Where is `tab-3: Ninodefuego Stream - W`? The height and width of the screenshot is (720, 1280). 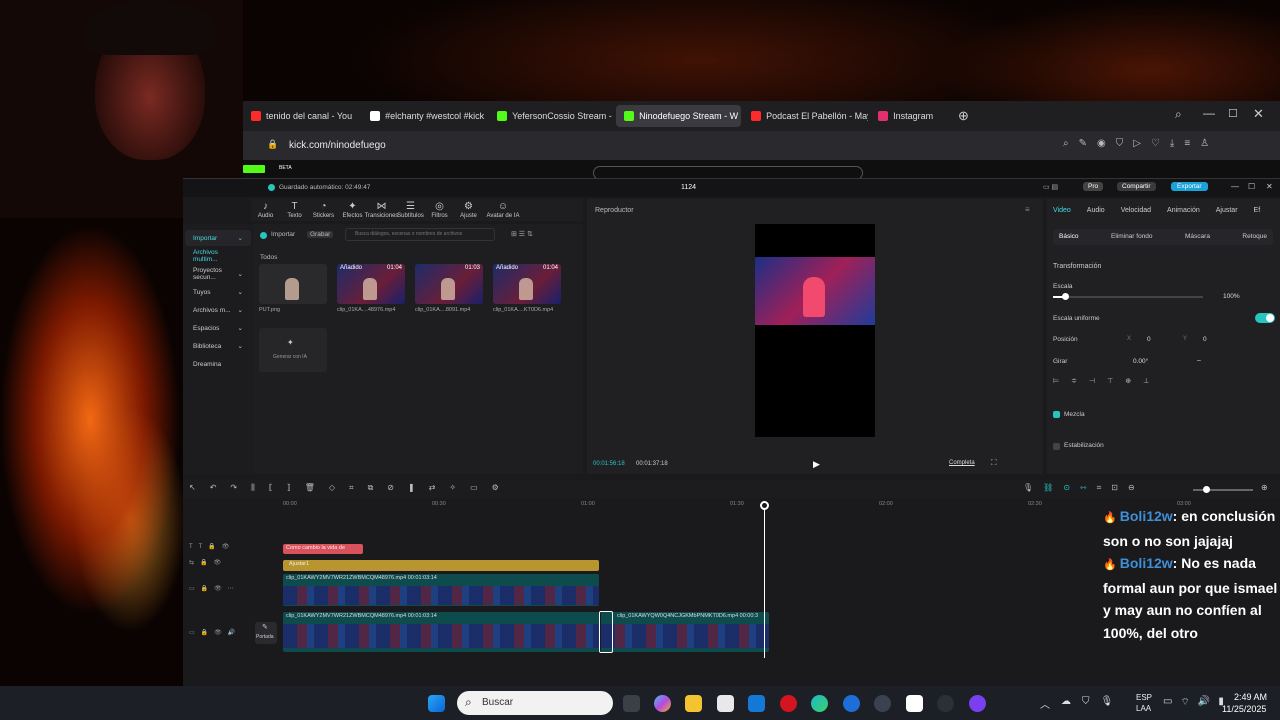
tab-3: Ninodefuego Stream - W is located at coordinates (679, 116).